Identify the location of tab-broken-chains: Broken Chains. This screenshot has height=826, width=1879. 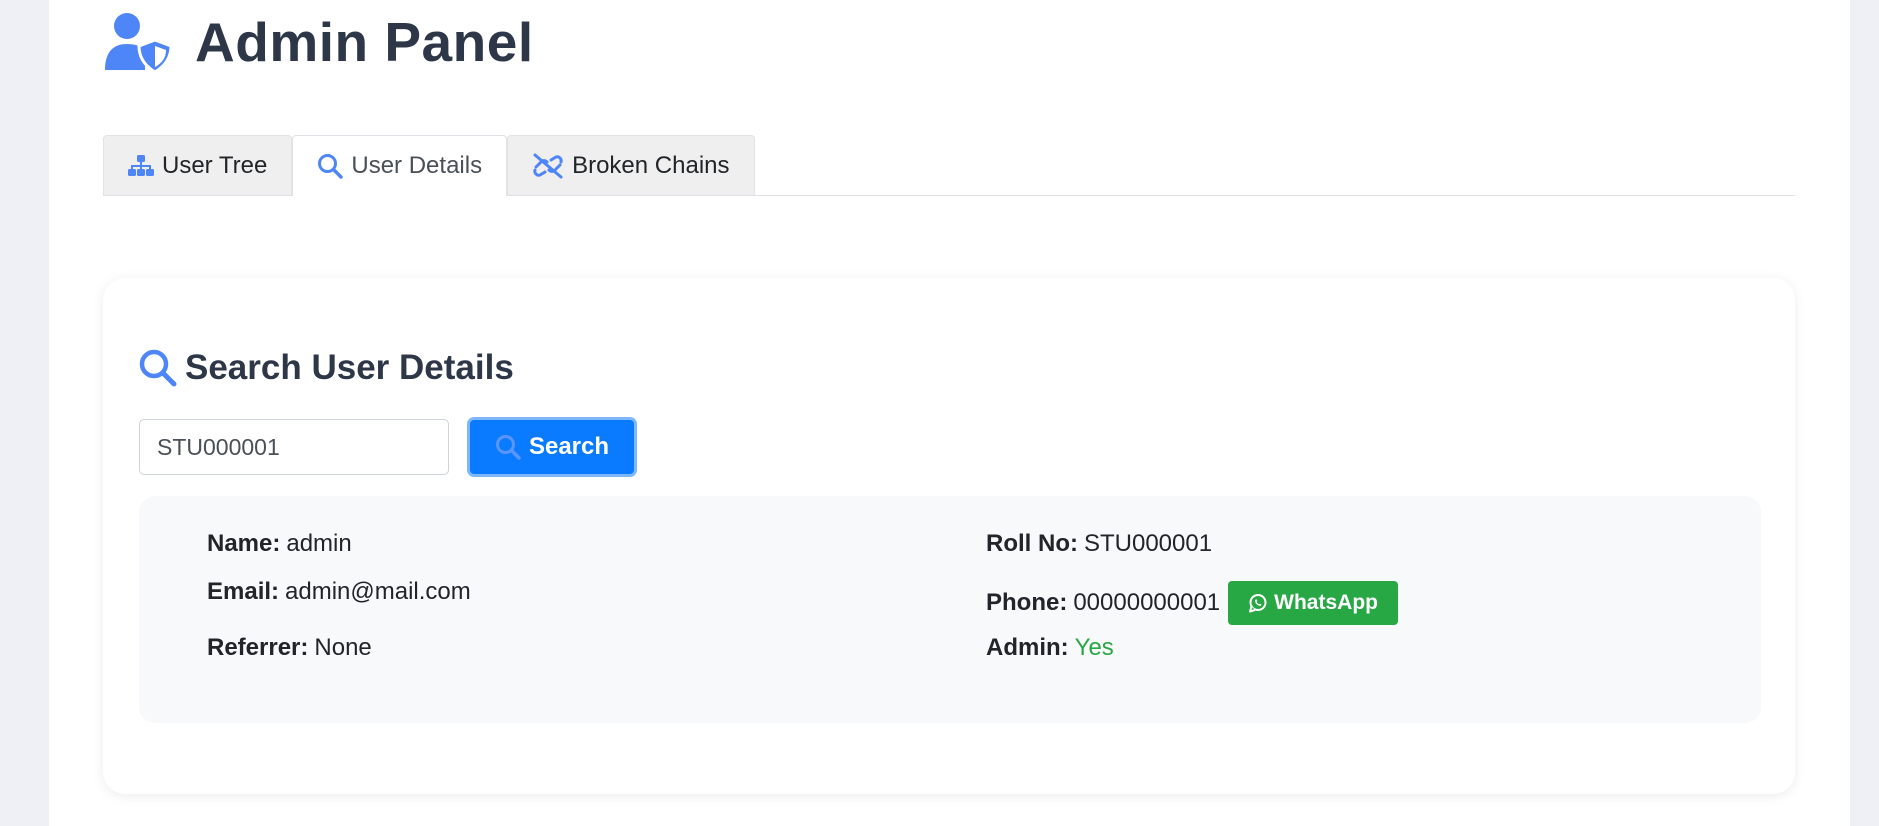
(631, 165).